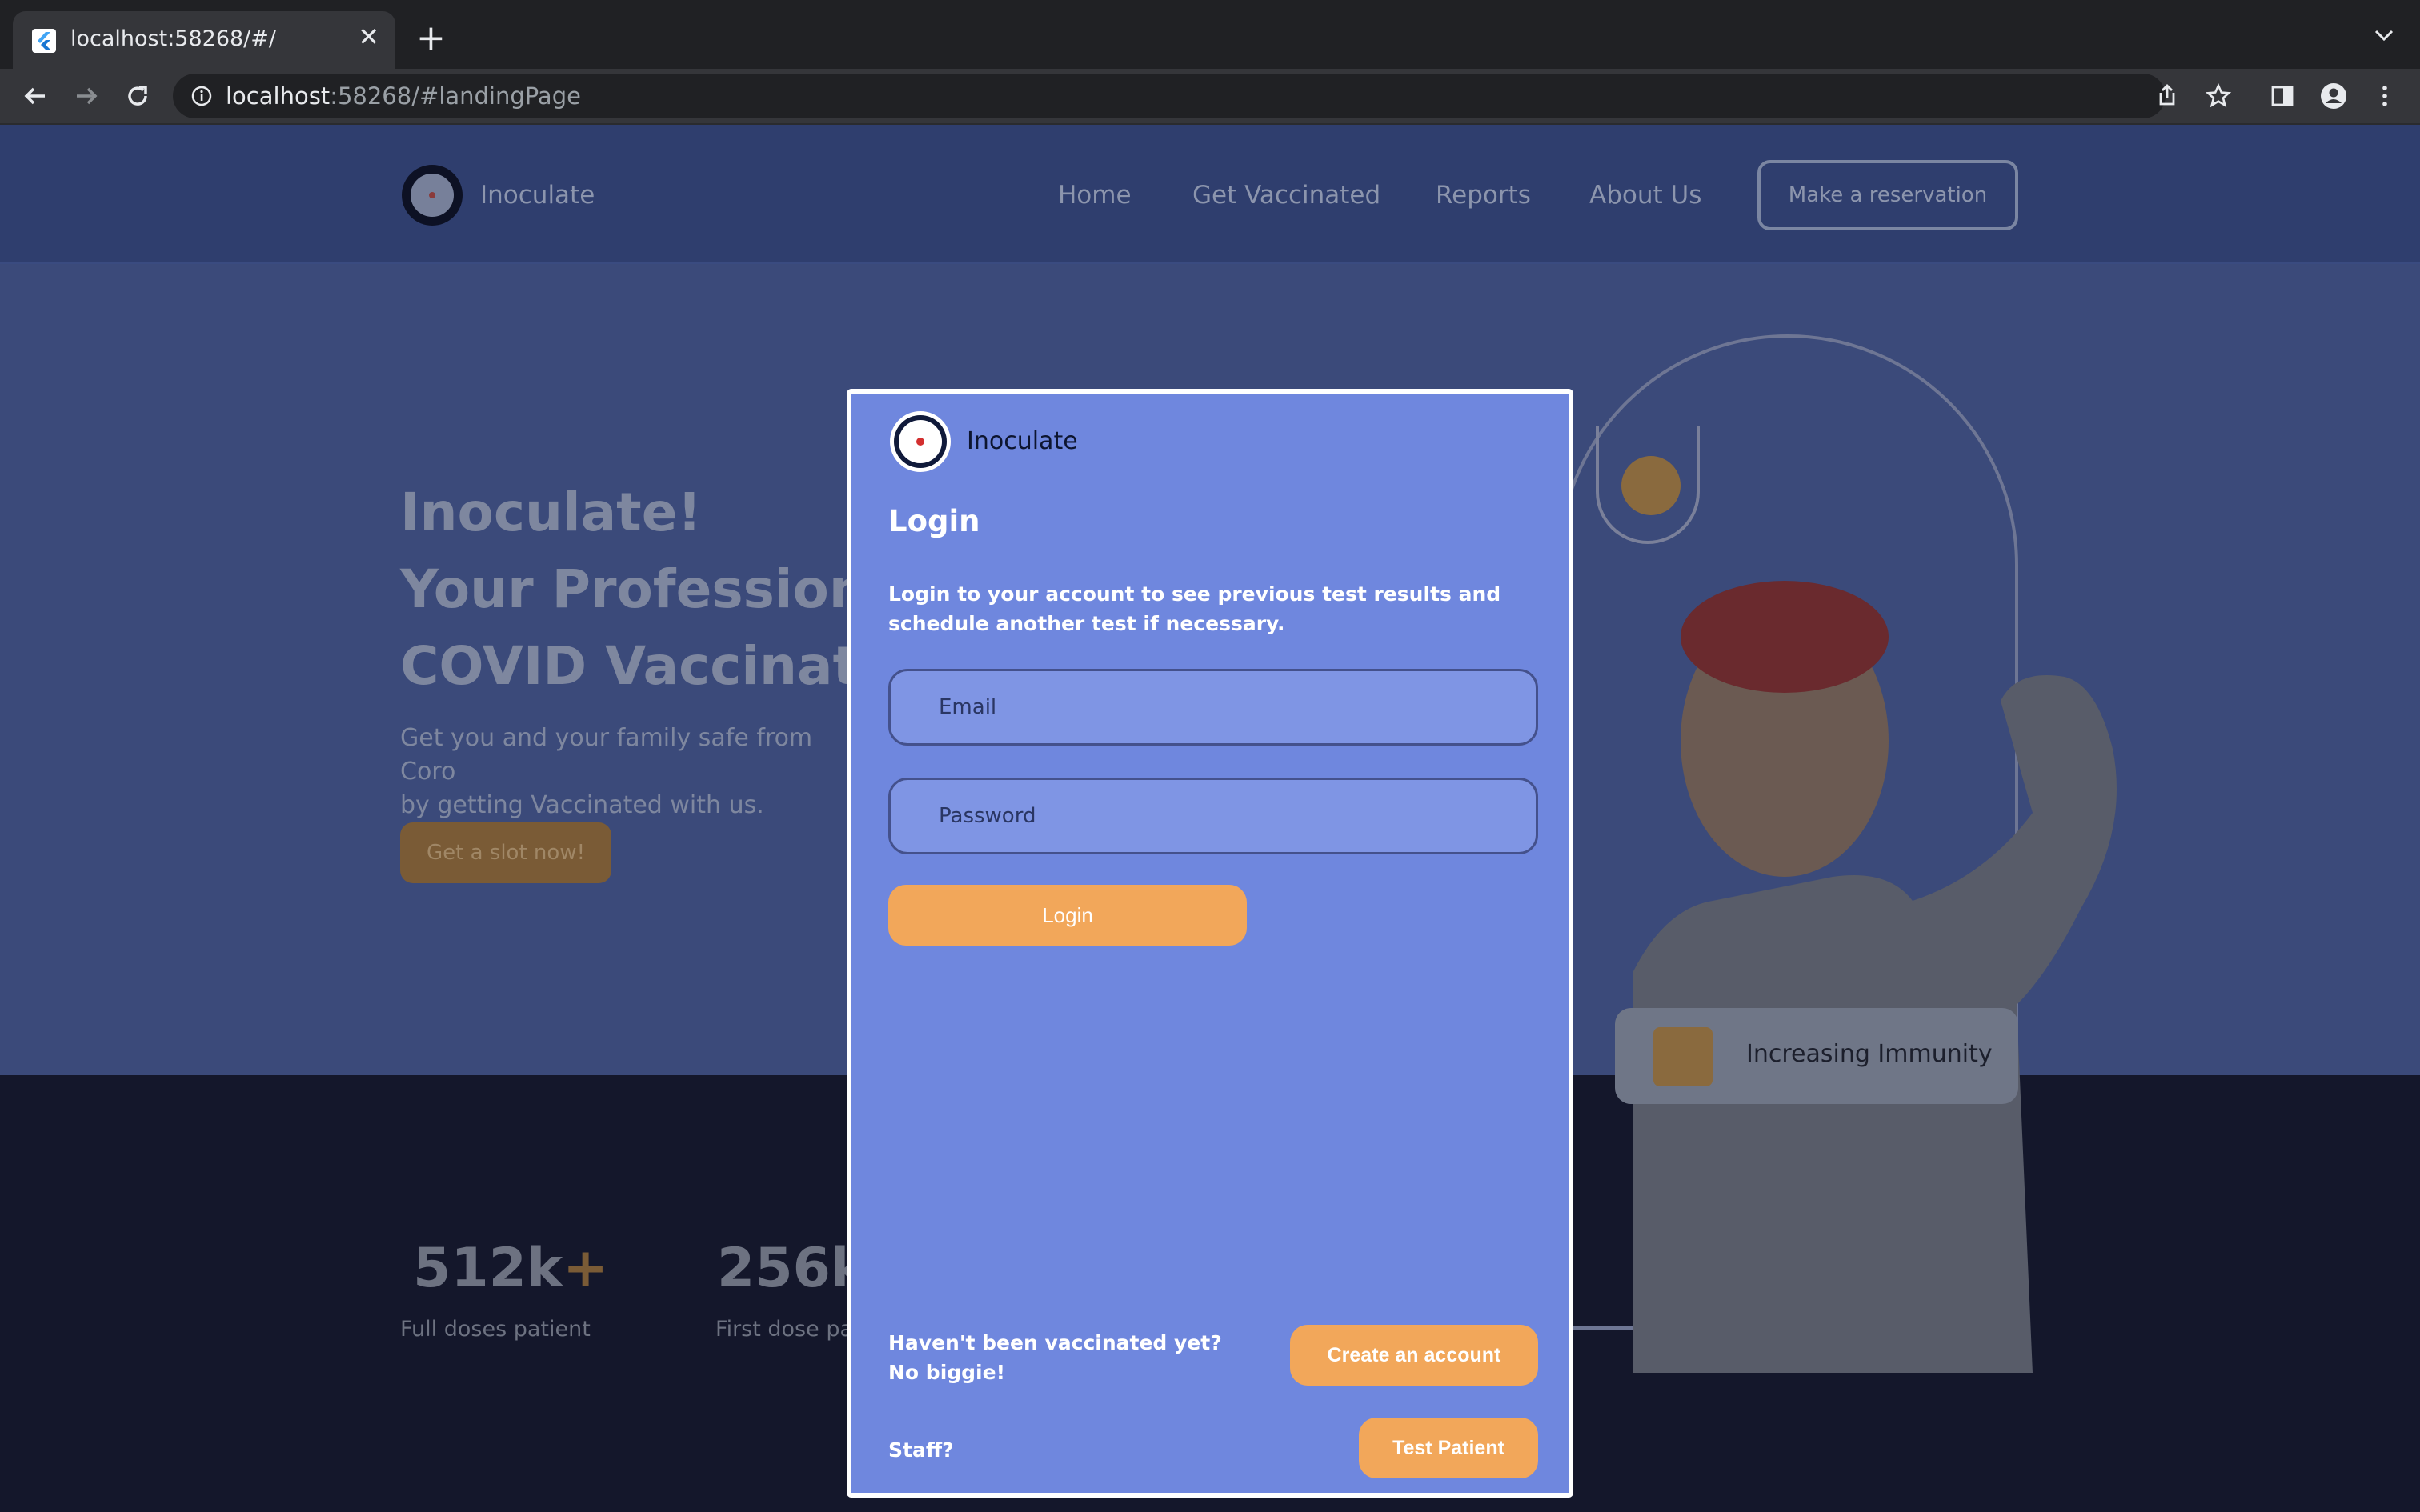 This screenshot has height=1512, width=2420. I want to click on url-text: localhost:58268/#landingPage, so click(403, 96).